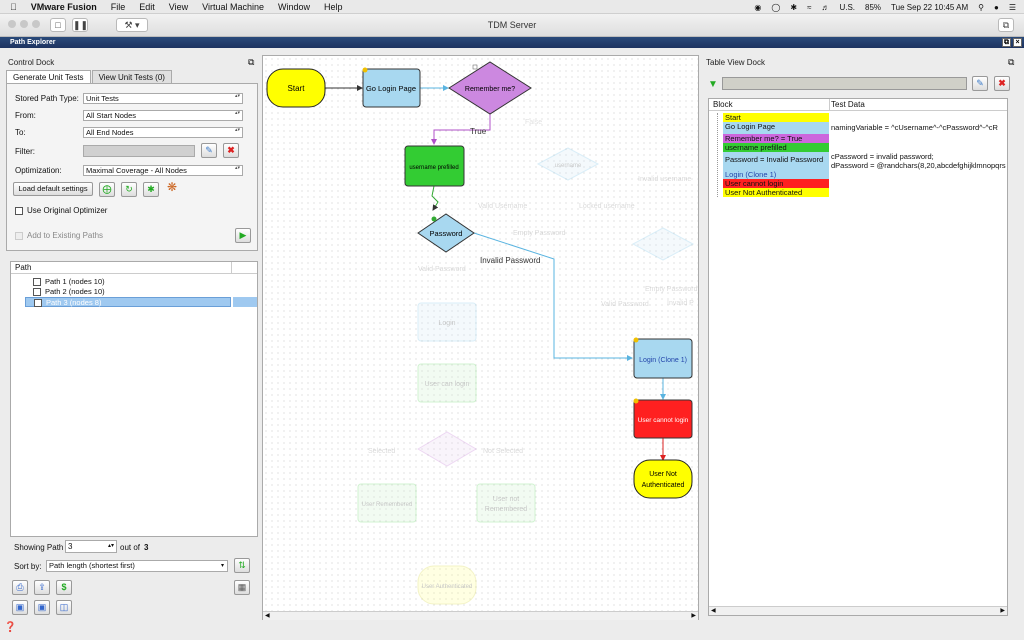 This screenshot has height=640, width=1024. What do you see at coordinates (125, 292) in the screenshot?
I see `path-row-2: Path 2 (nodes 10)` at bounding box center [125, 292].